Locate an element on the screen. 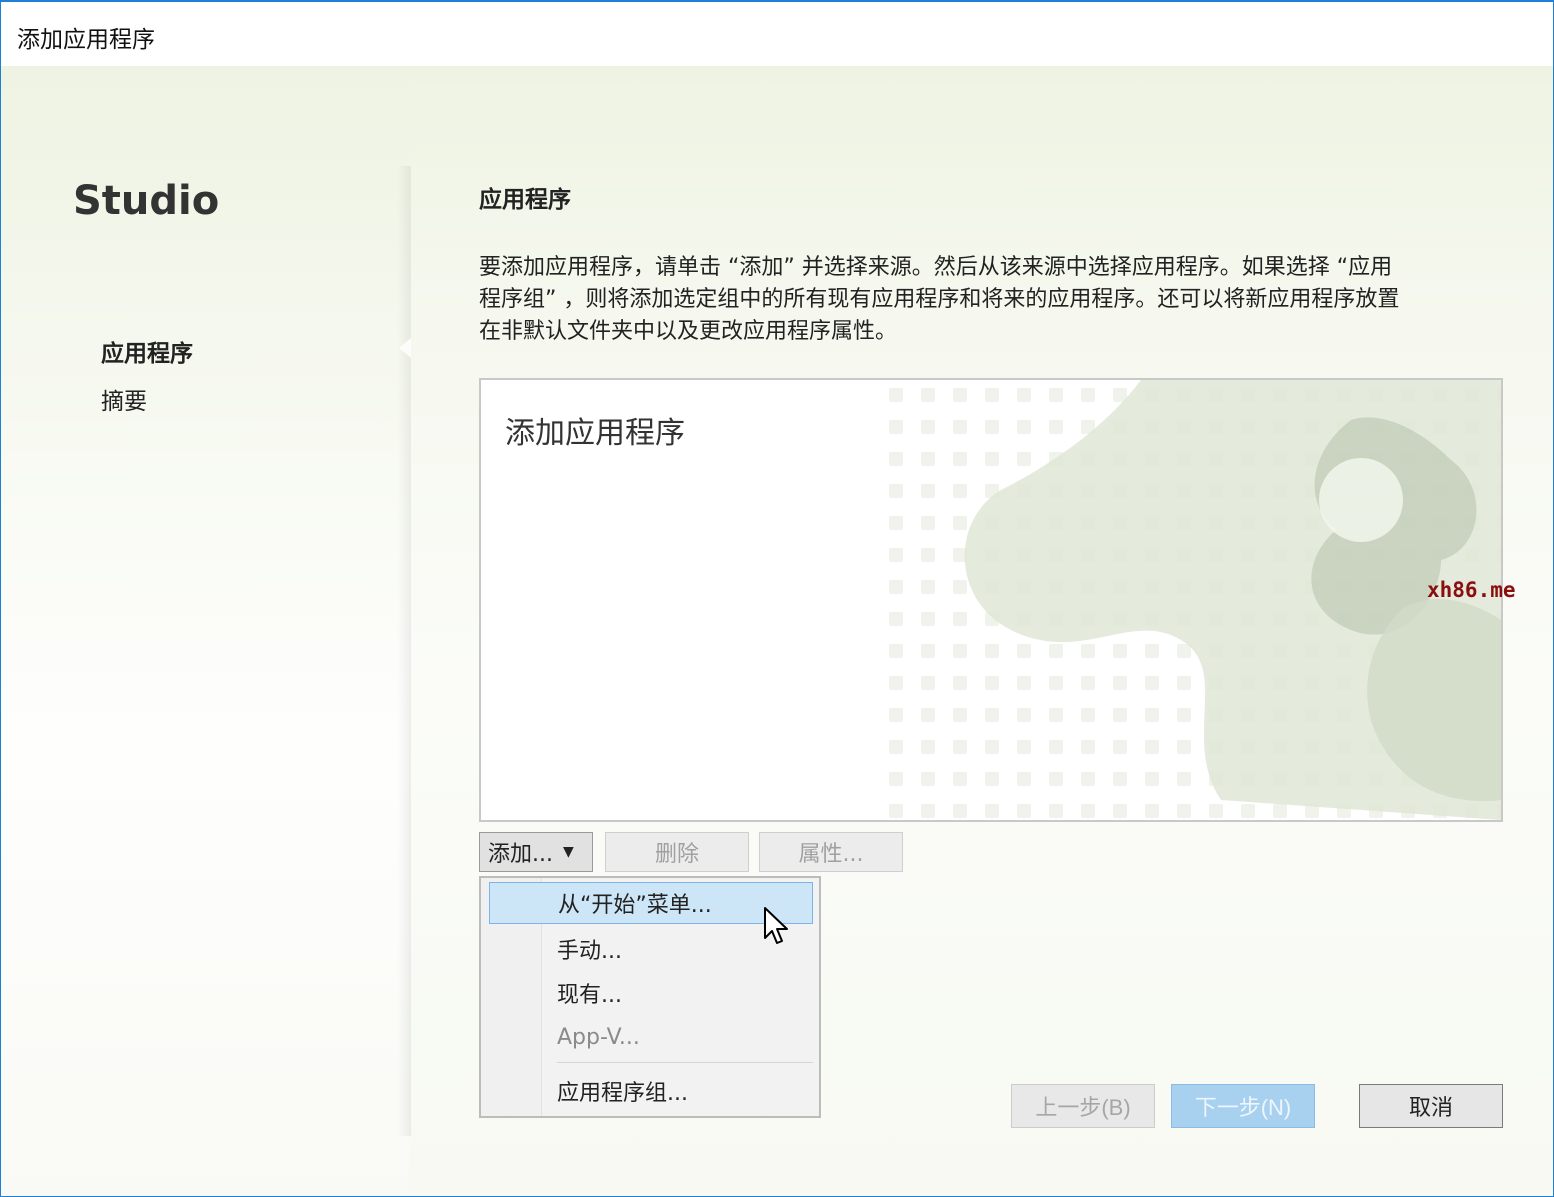 This screenshot has height=1197, width=1554. mouse-pointer-icon is located at coordinates (776, 925).